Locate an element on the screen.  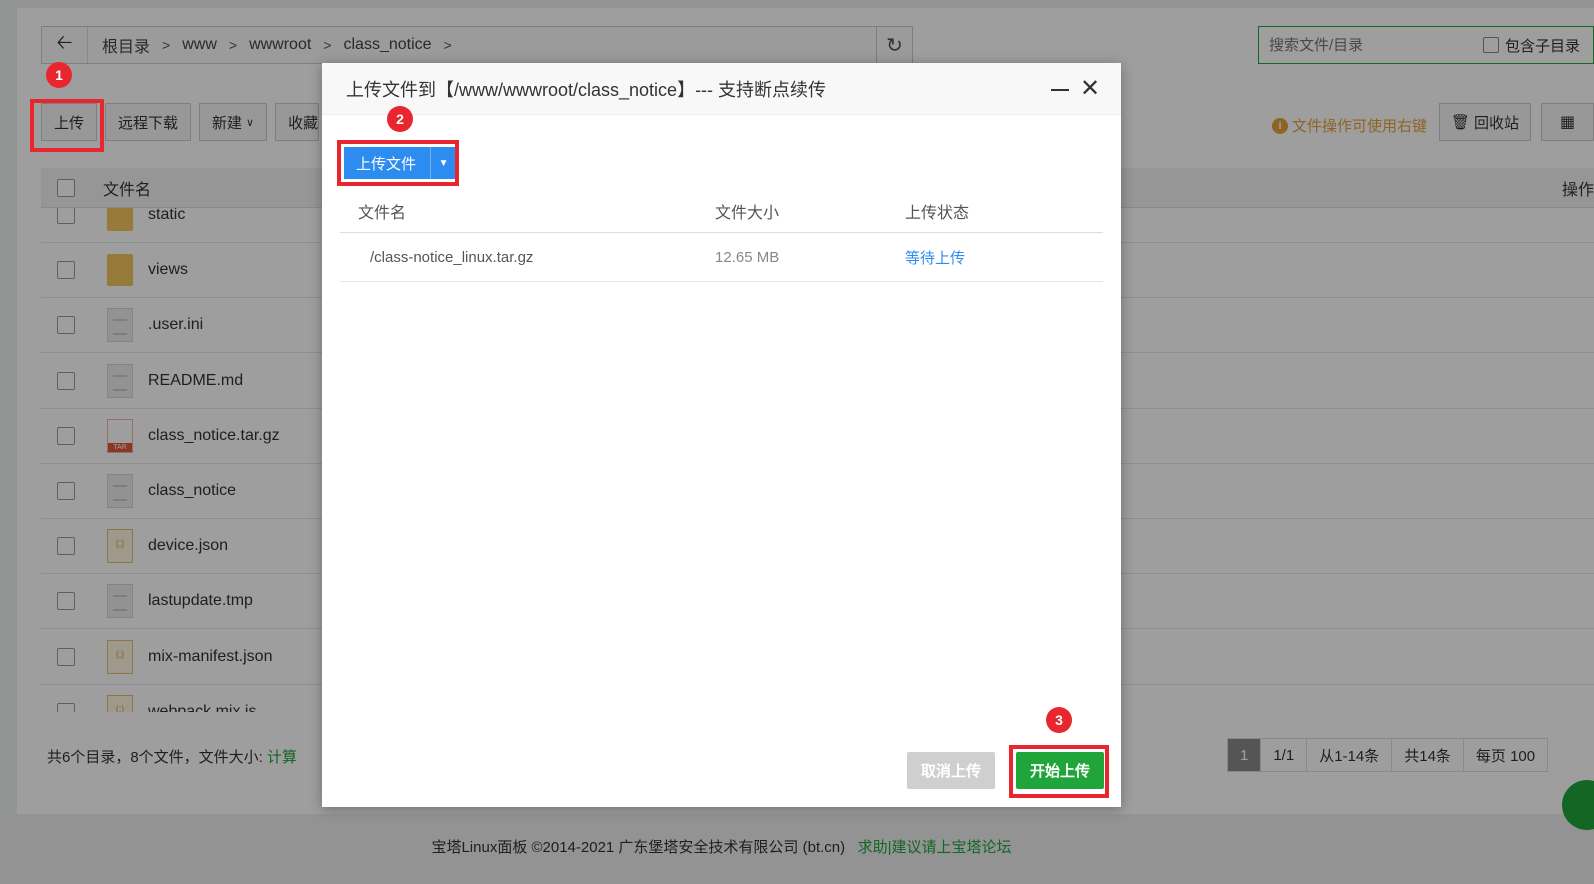
highlight-upload-file-button is located at coordinates (398, 163).